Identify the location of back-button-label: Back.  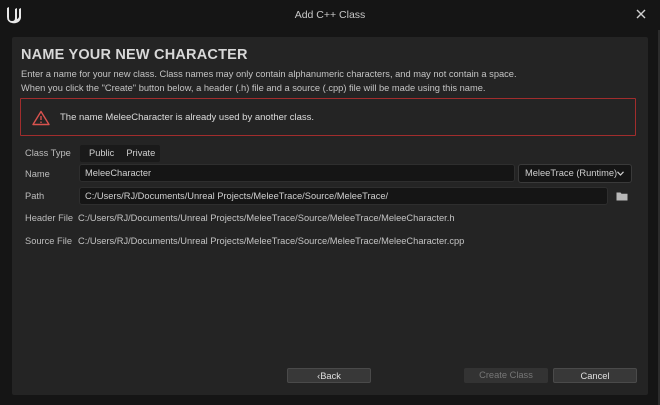
(330, 376).